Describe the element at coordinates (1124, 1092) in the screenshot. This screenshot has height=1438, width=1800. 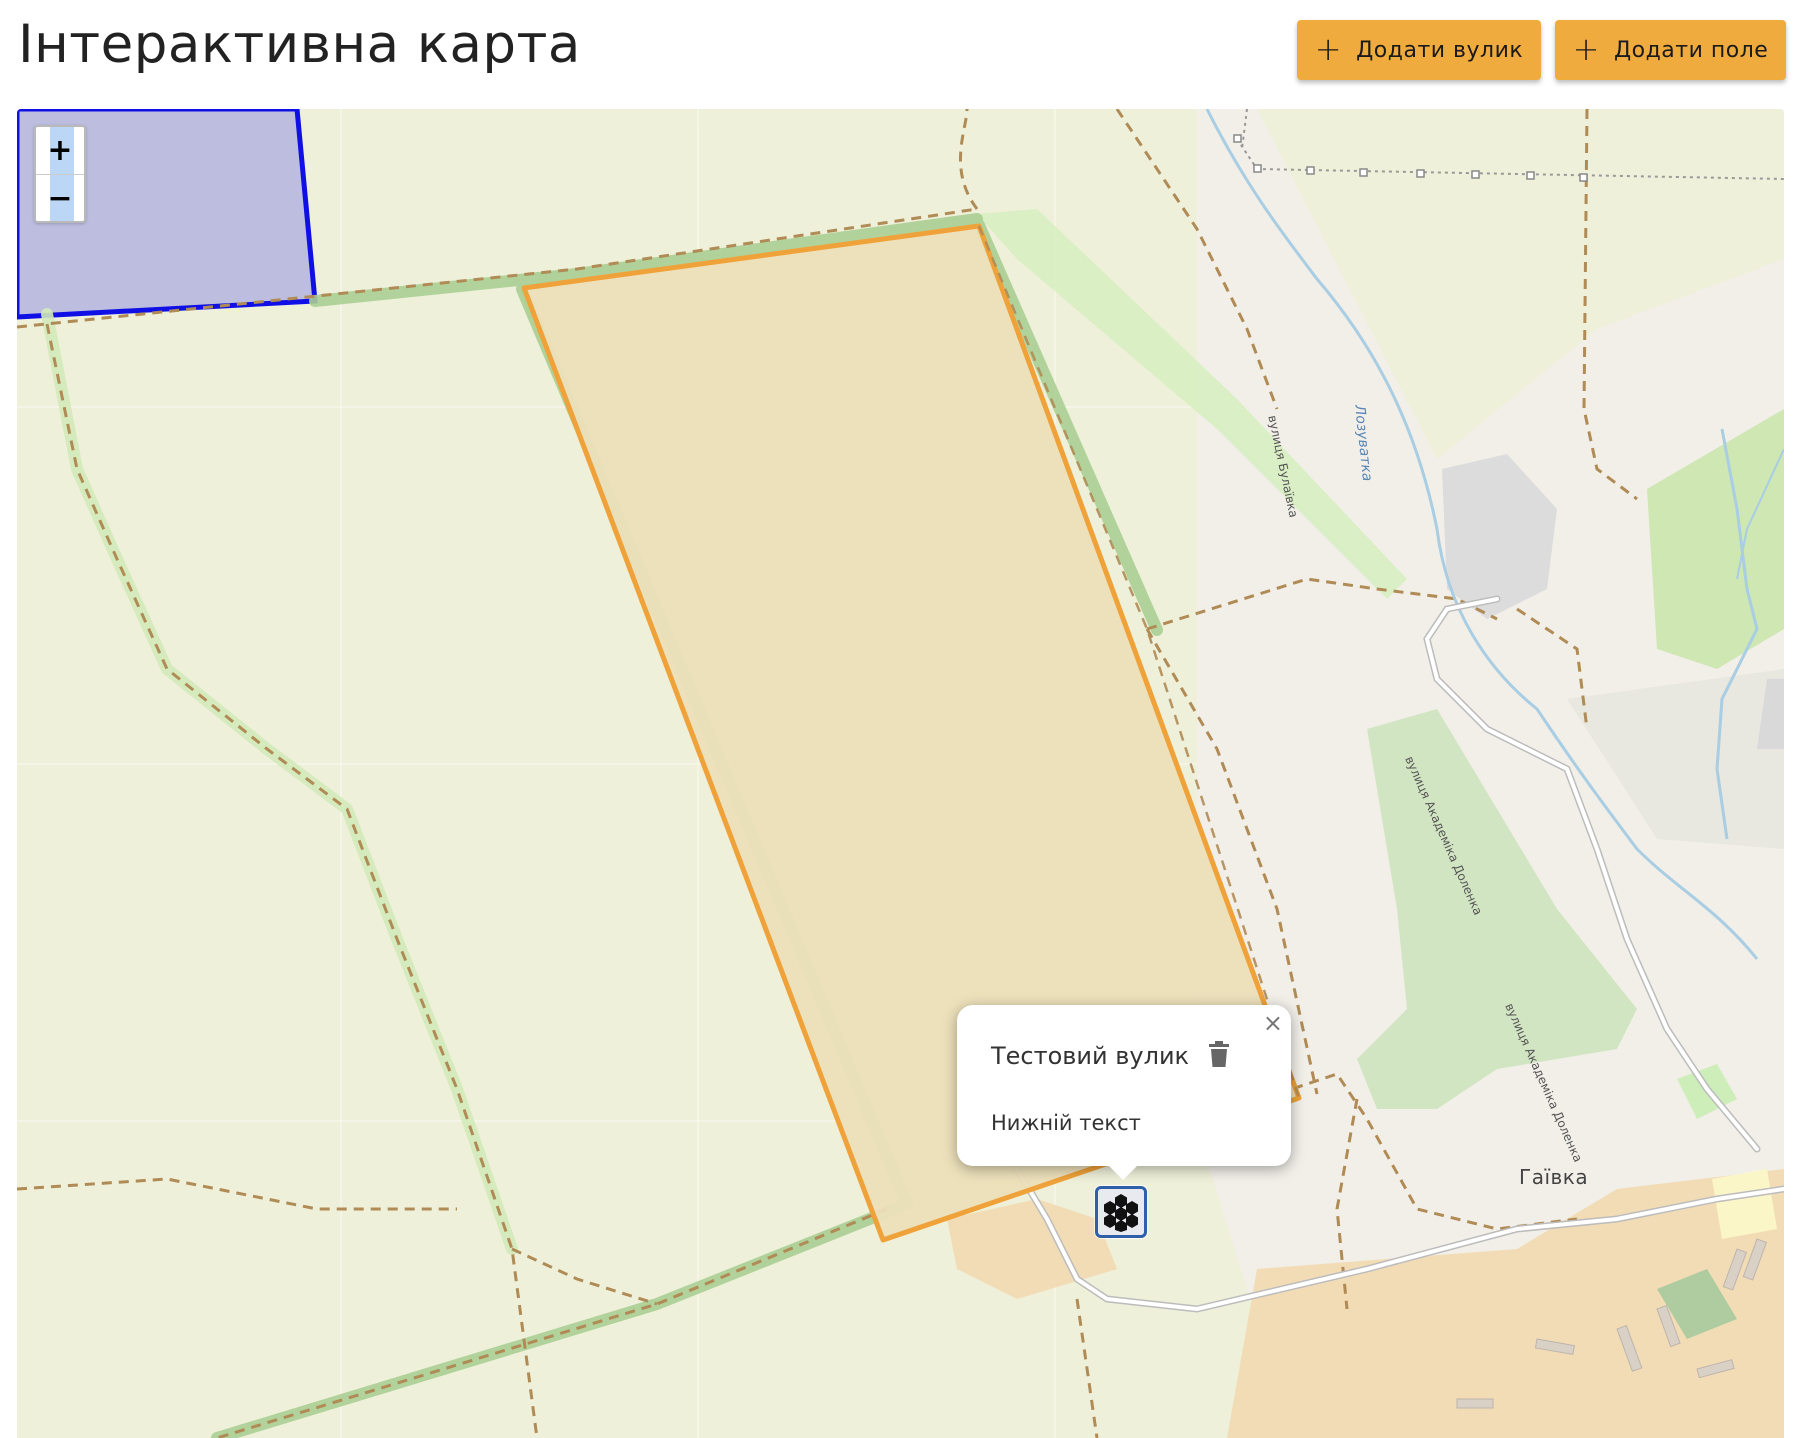
I see `hive-popup: × Тестовий вулик Нижній текст` at that location.